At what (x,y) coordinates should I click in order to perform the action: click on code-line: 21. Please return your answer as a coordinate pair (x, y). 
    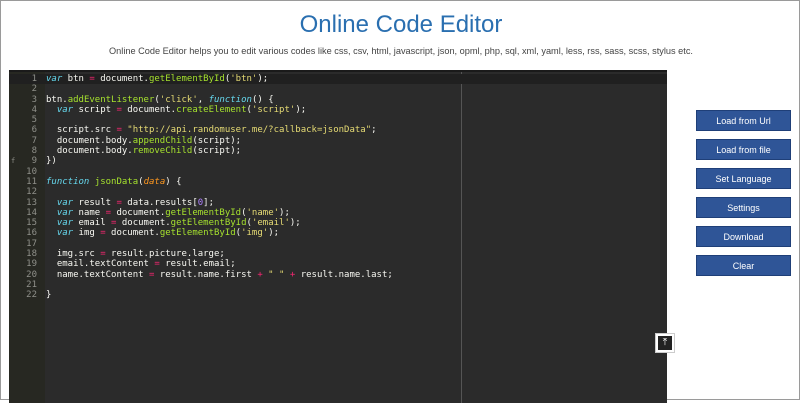
    Looking at the image, I should click on (338, 285).